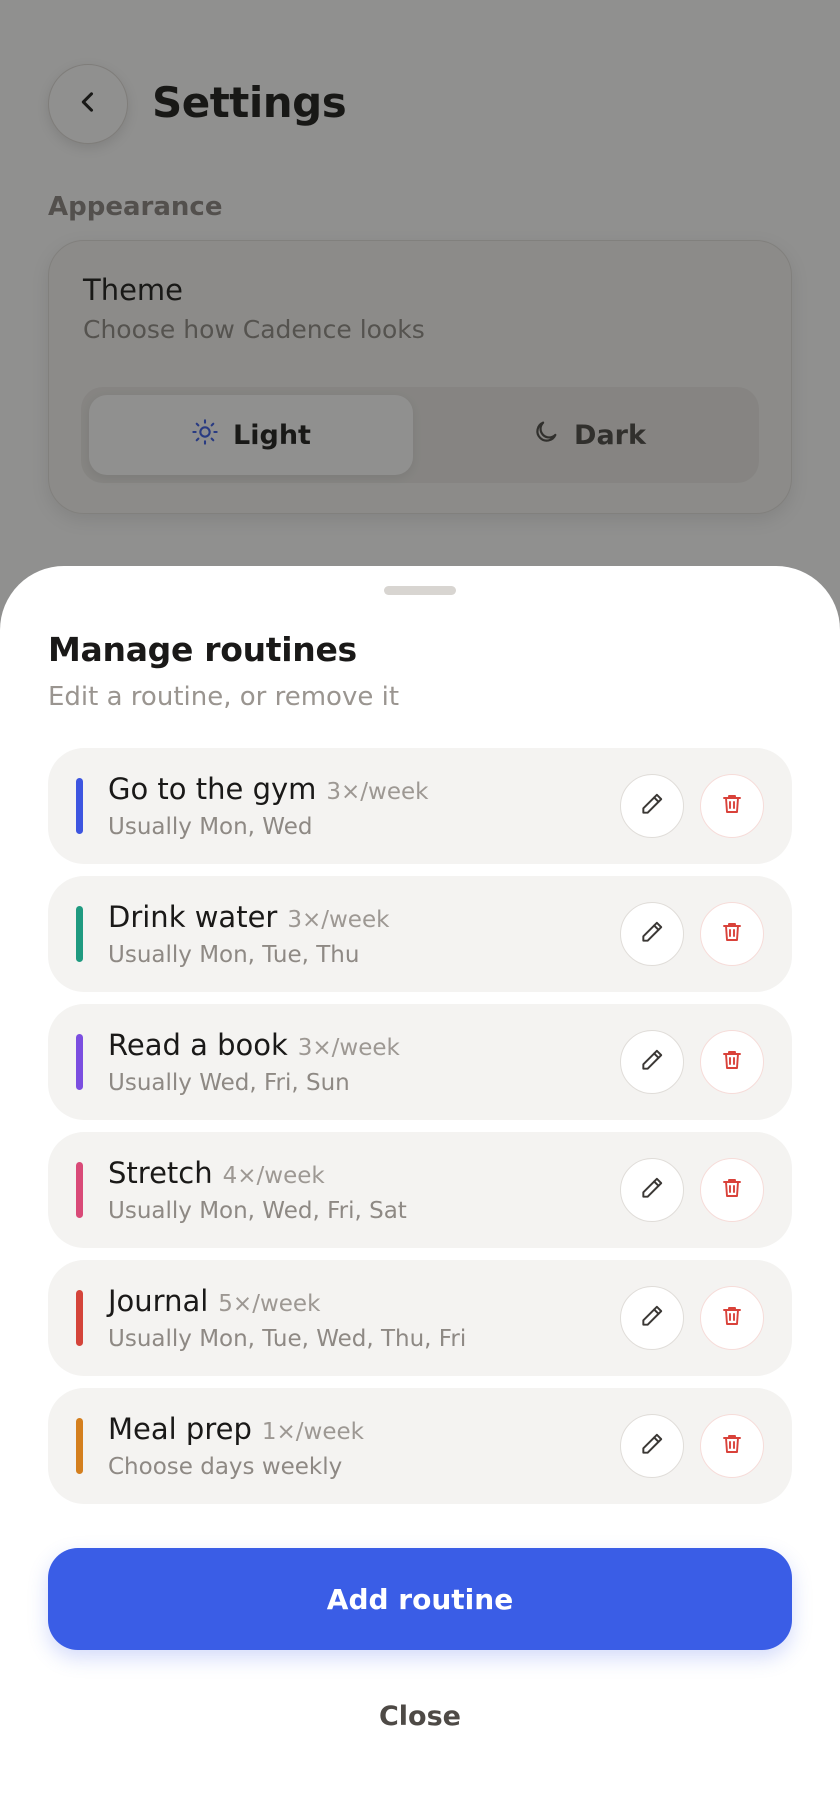 This screenshot has width=840, height=1800. I want to click on close-button: Close, so click(420, 1716).